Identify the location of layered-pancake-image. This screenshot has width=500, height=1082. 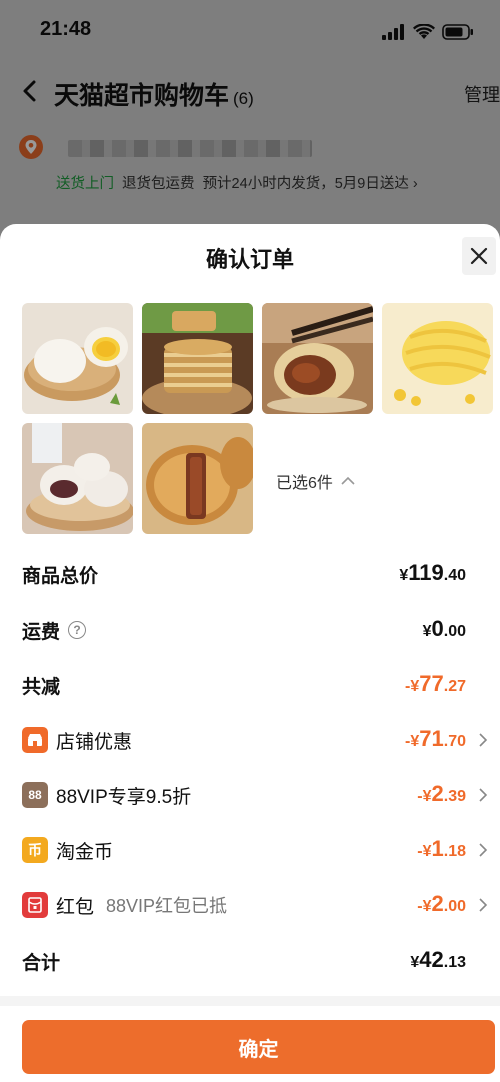
(197, 358).